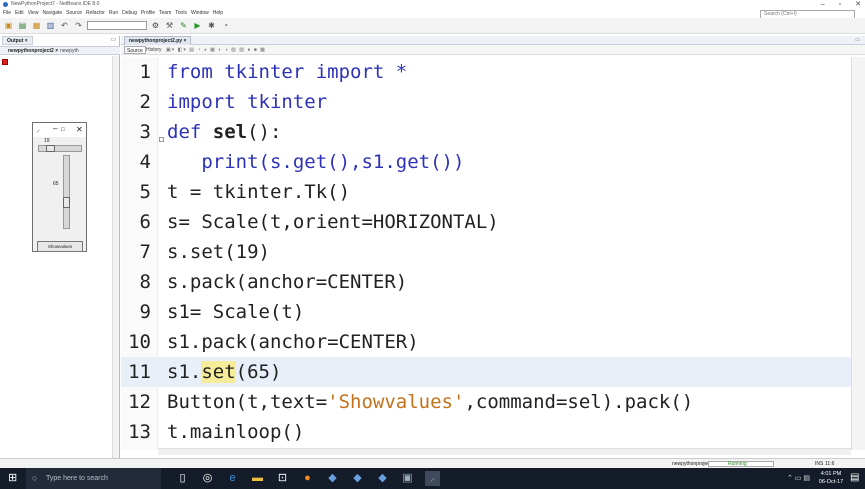  I want to click on menu-edit: Edit, so click(19, 13).